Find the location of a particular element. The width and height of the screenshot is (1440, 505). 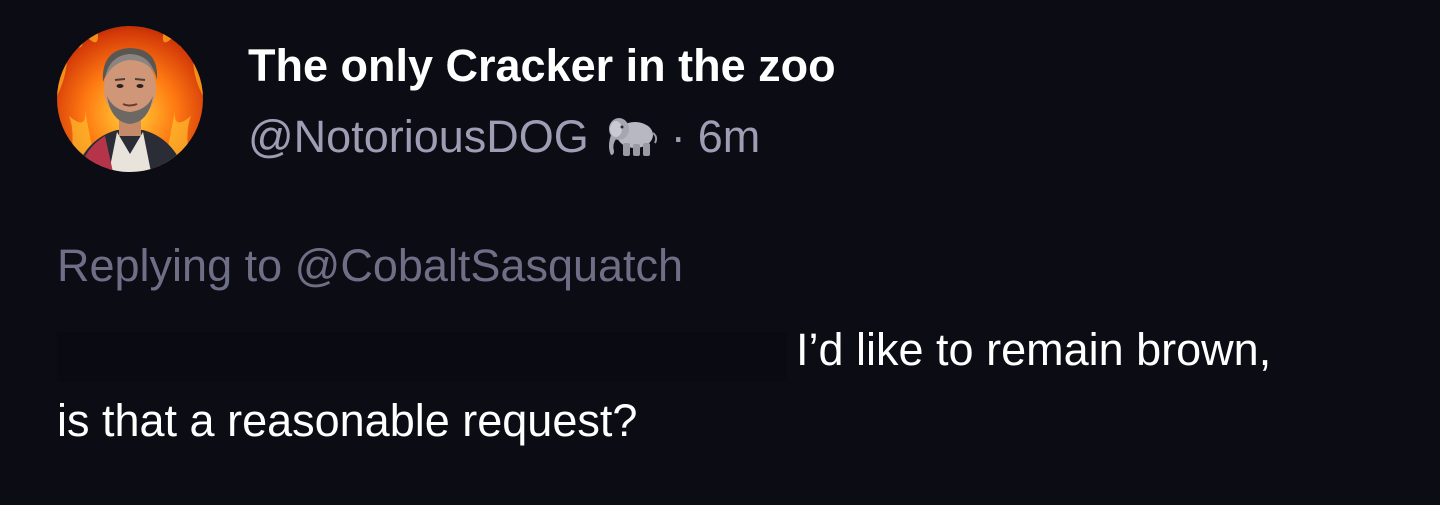

avatar-image is located at coordinates (130, 99).